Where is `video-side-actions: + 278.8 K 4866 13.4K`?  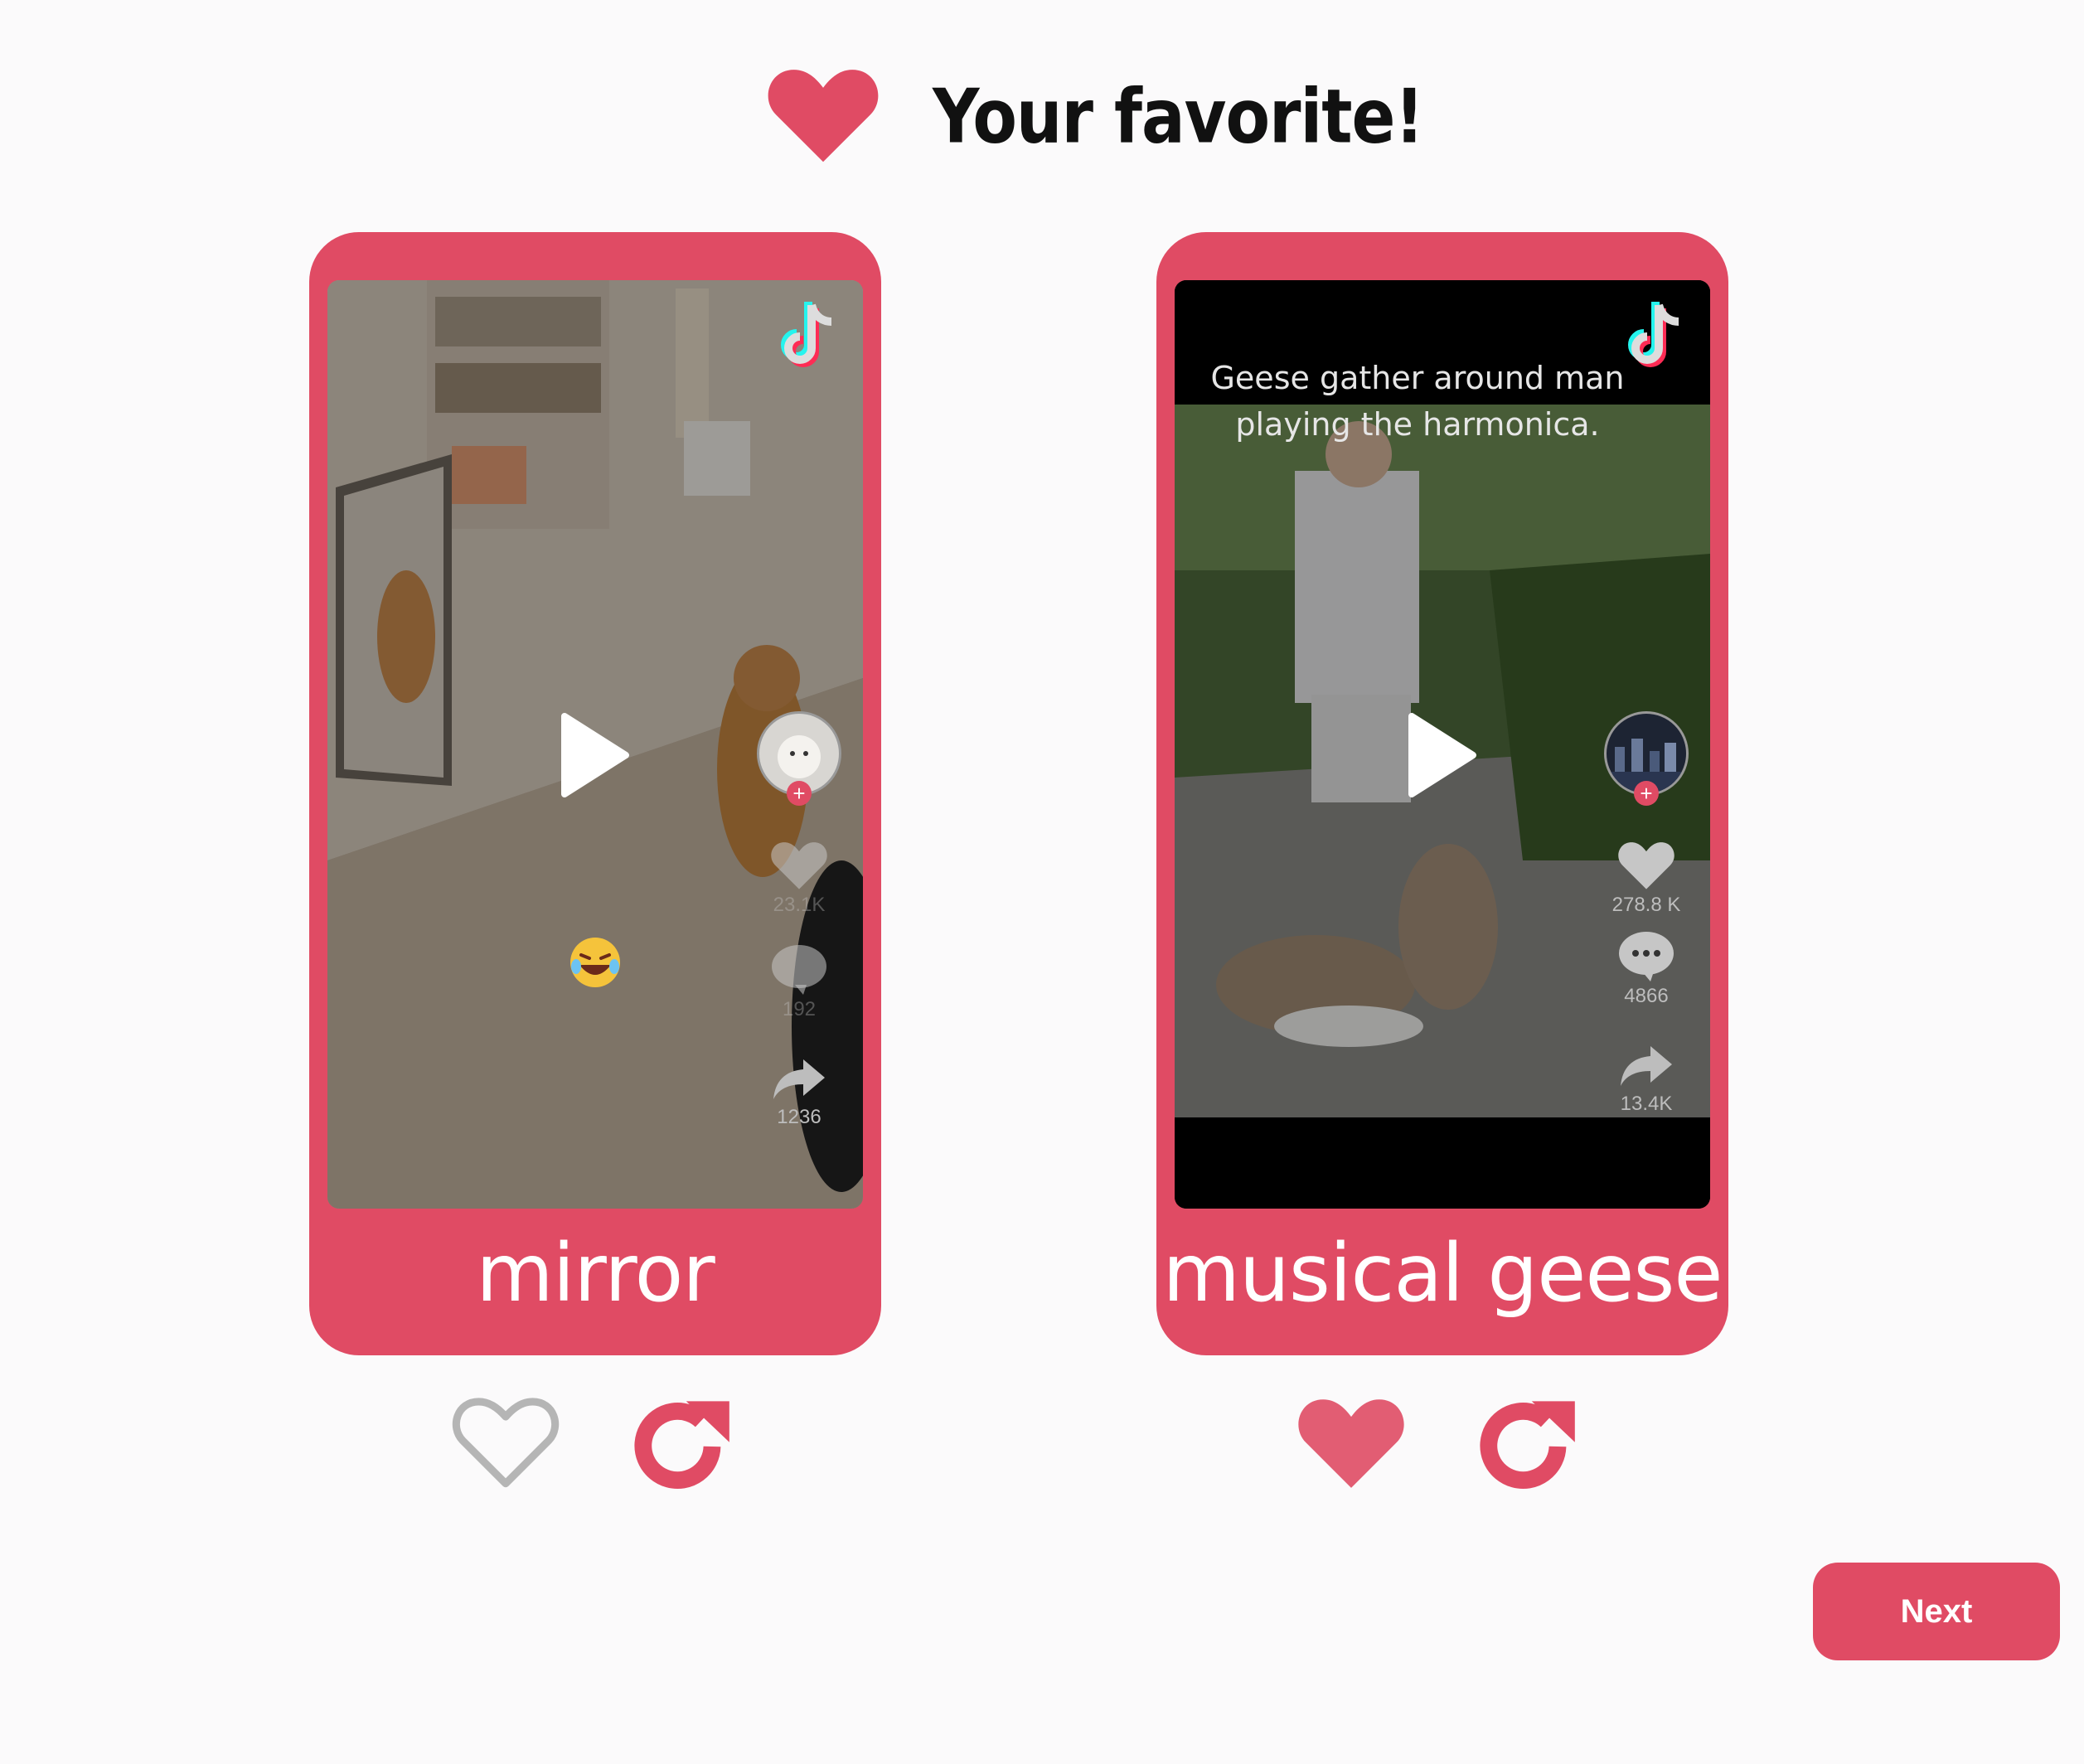
video-side-actions: + 278.8 K 4866 13.4K is located at coordinates (1646, 914).